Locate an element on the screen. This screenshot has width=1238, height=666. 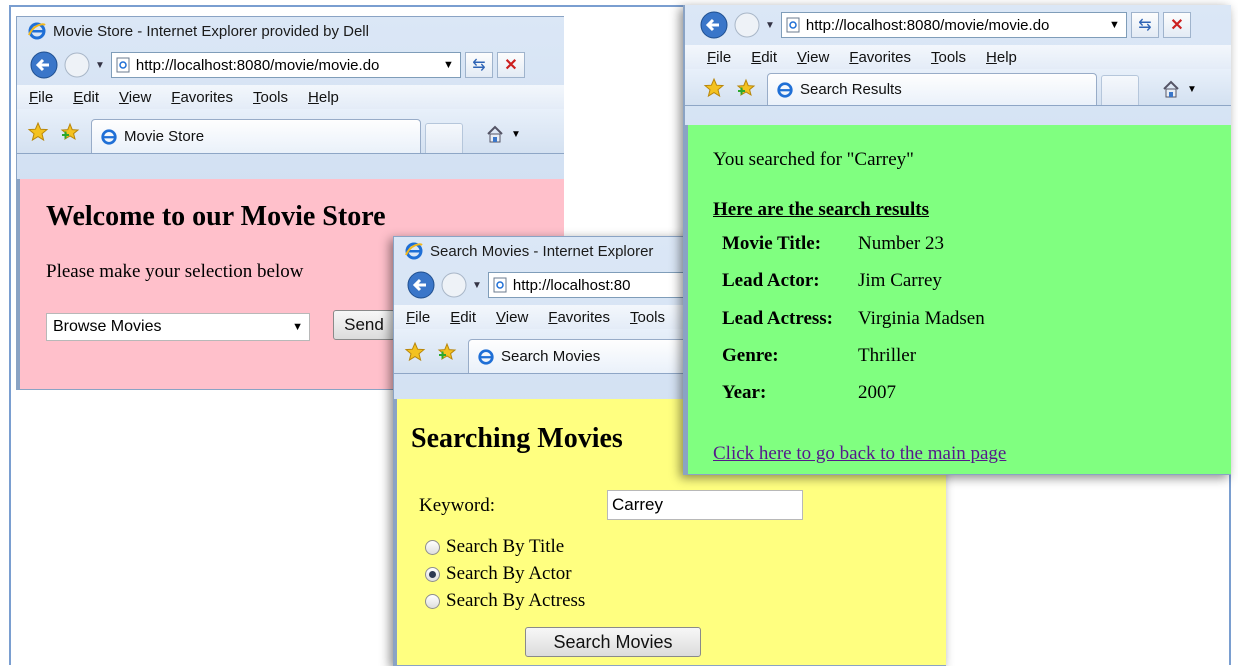
favorites-bar: Movie Store ▼ is located at coordinates (290, 131).